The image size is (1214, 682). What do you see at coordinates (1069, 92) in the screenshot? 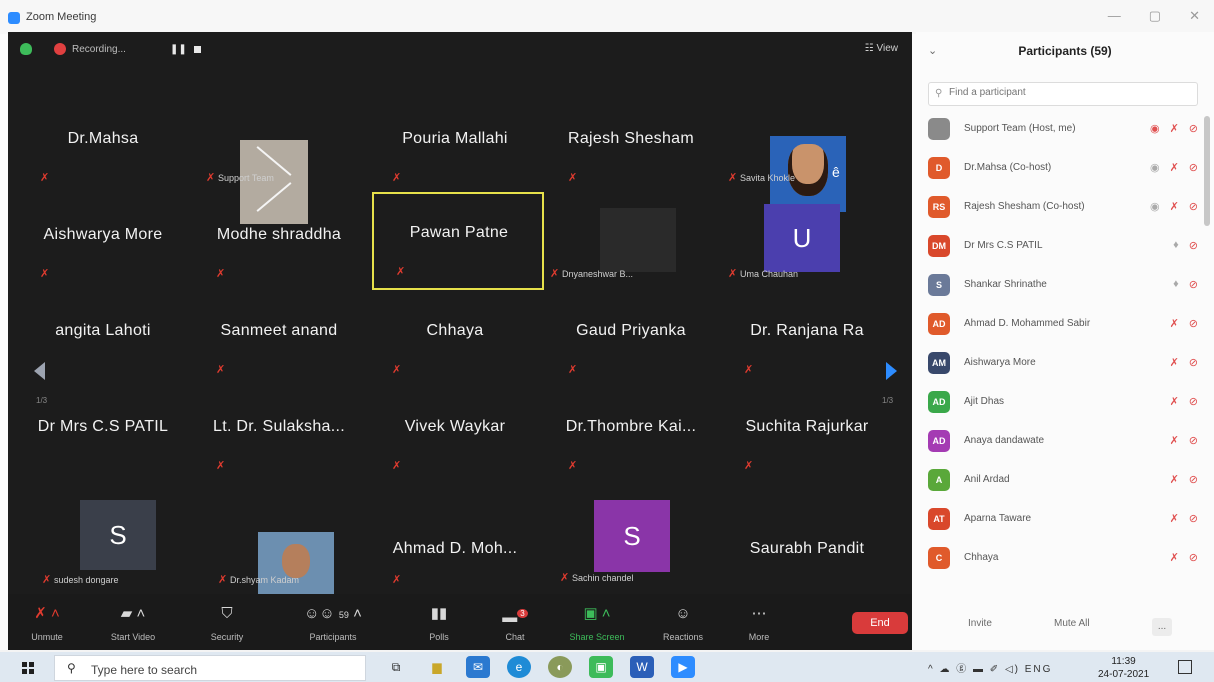
I see `find-participant-input` at bounding box center [1069, 92].